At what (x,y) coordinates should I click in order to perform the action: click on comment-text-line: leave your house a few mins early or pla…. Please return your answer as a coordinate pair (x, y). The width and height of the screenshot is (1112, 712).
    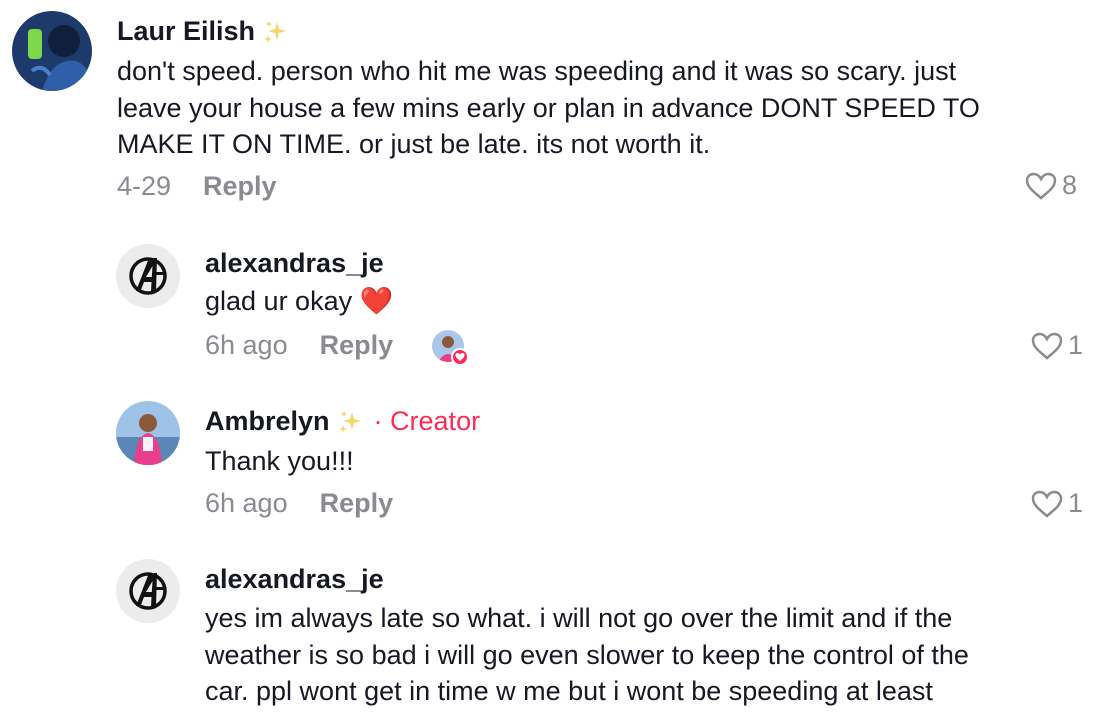
    Looking at the image, I should click on (548, 107).